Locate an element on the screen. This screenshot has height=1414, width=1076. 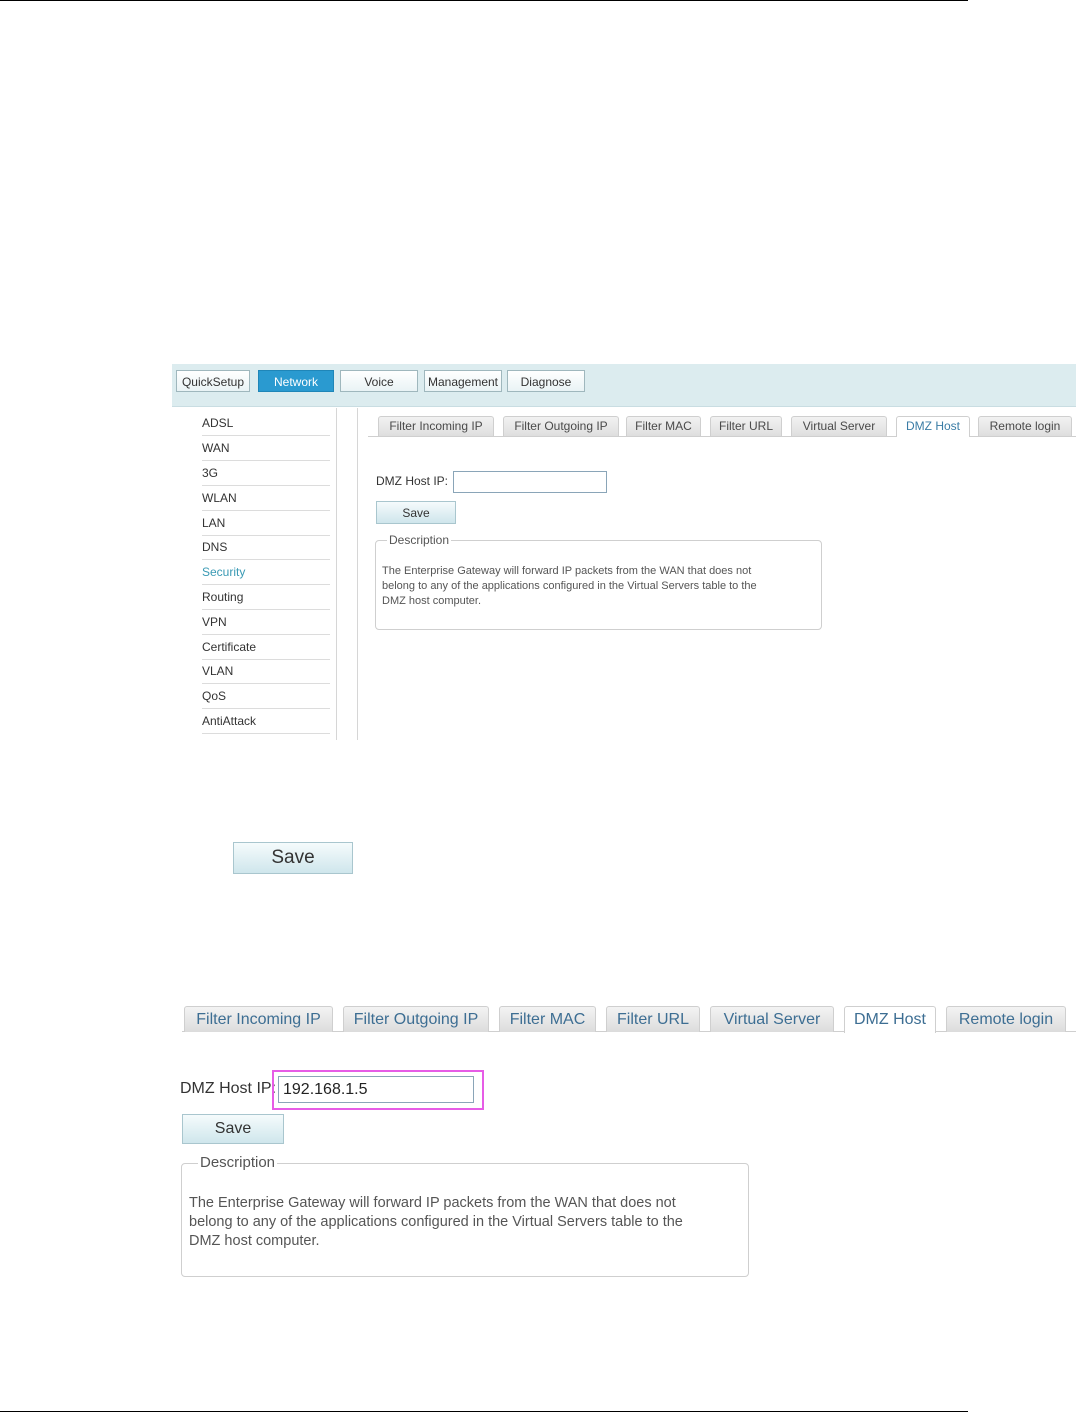
sidebar-item-lan: LAN is located at coordinates (266, 524).